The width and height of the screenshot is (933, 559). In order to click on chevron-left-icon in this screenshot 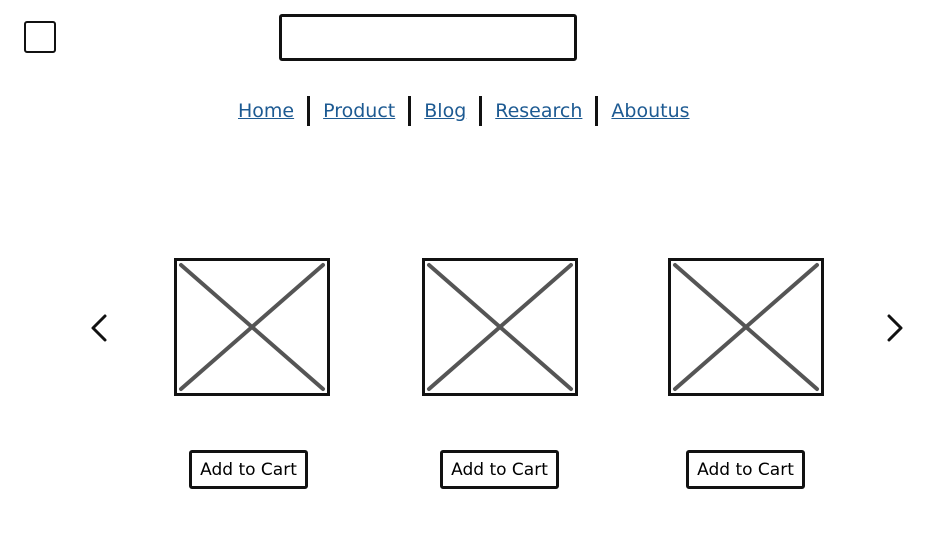, I will do `click(99, 328)`.